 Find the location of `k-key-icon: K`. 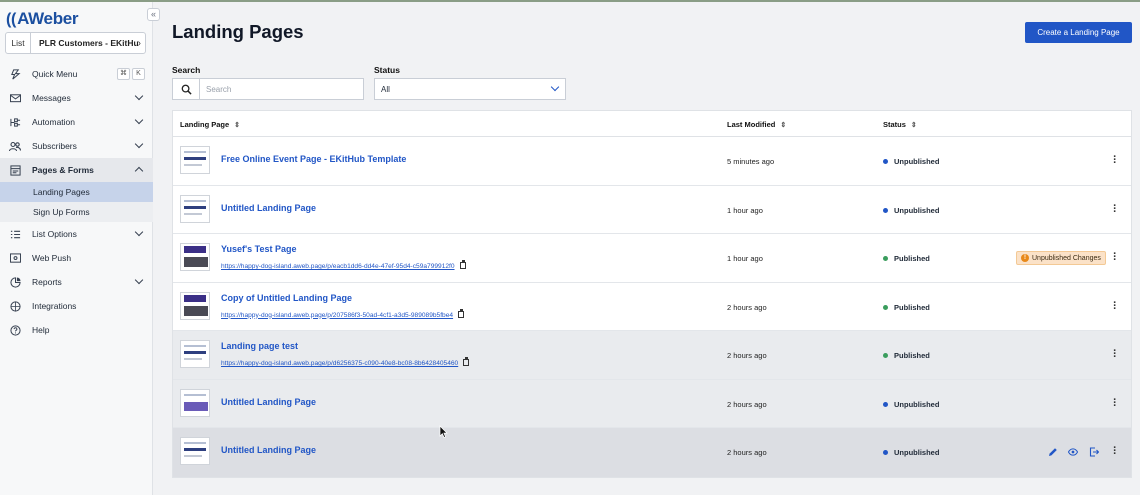

k-key-icon: K is located at coordinates (138, 74).